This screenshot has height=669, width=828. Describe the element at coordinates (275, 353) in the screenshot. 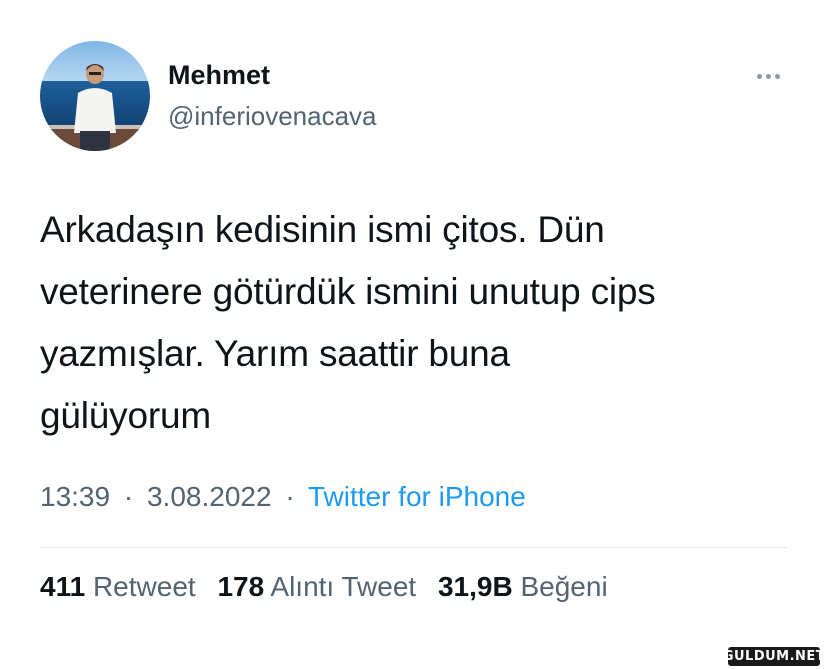

I see `tweet-text-line: yazmışlar. Yarım saattir buna` at that location.